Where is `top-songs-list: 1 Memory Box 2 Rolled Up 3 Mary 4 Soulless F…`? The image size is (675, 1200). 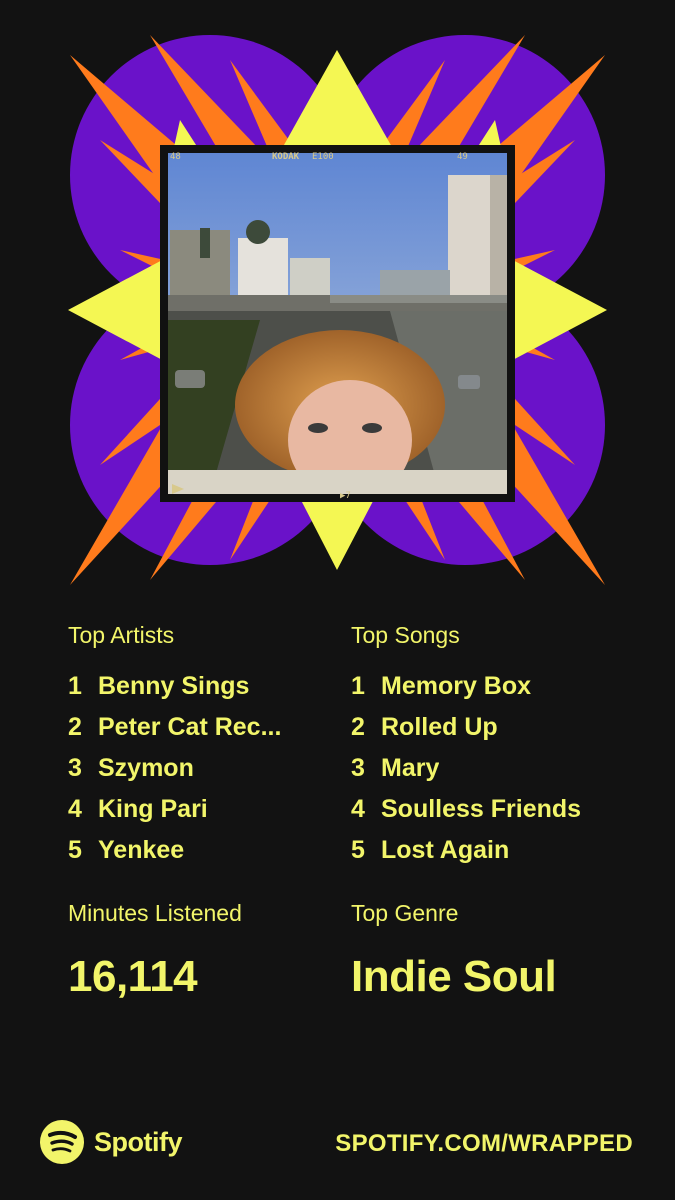
top-songs-list: 1 Memory Box 2 Rolled Up 3 Mary 4 Soulless F… is located at coordinates (496, 768).